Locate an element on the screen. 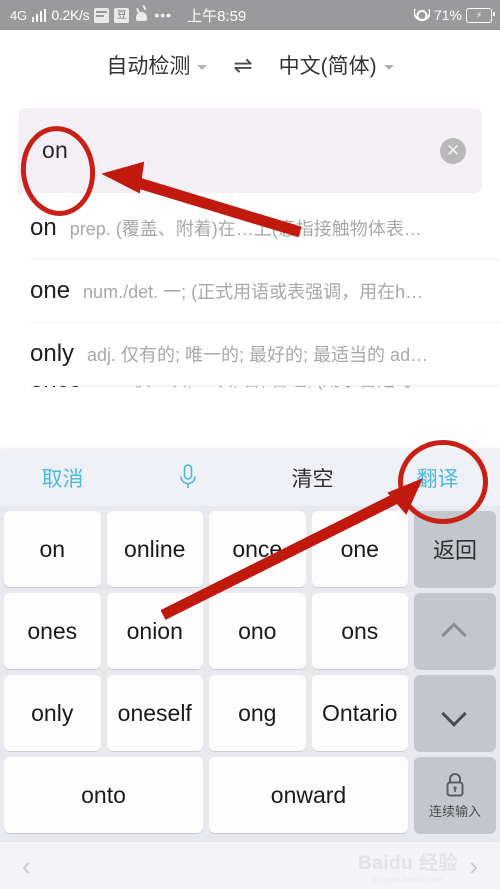 The height and width of the screenshot is (889, 500). keyboard-row-3: only oneself ong Ontario is located at coordinates (250, 713).